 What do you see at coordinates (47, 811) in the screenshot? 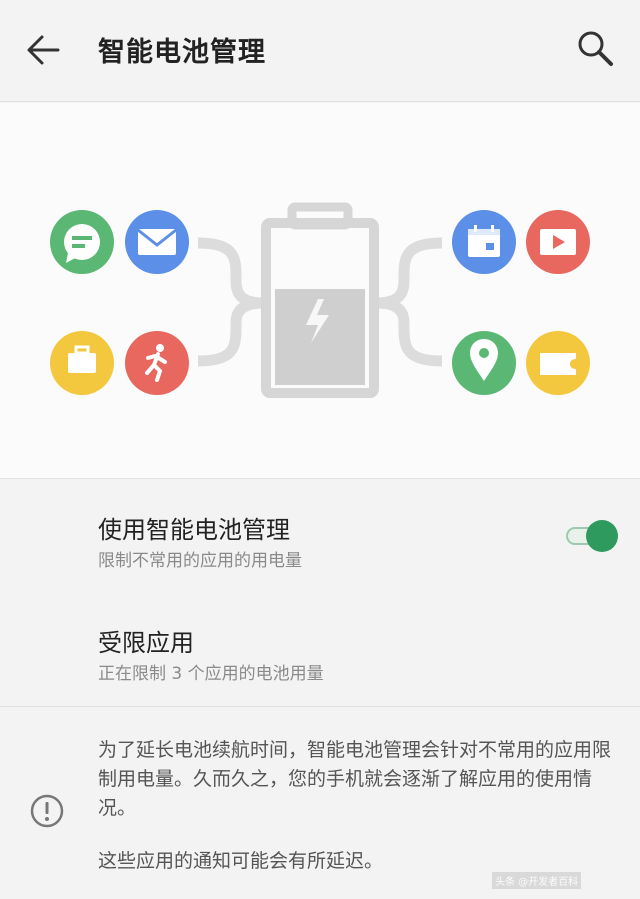
I see `info-circle-icon` at bounding box center [47, 811].